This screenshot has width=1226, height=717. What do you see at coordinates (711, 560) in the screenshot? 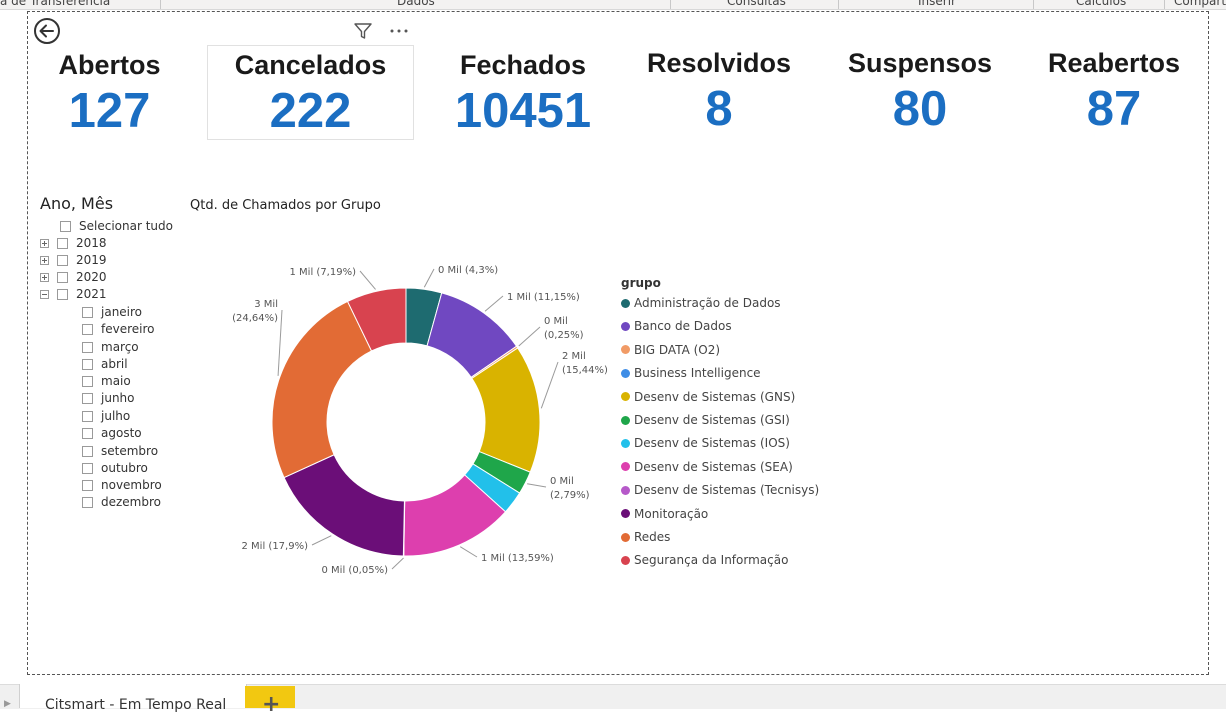
I see `legend-label: Segurança da Informação` at bounding box center [711, 560].